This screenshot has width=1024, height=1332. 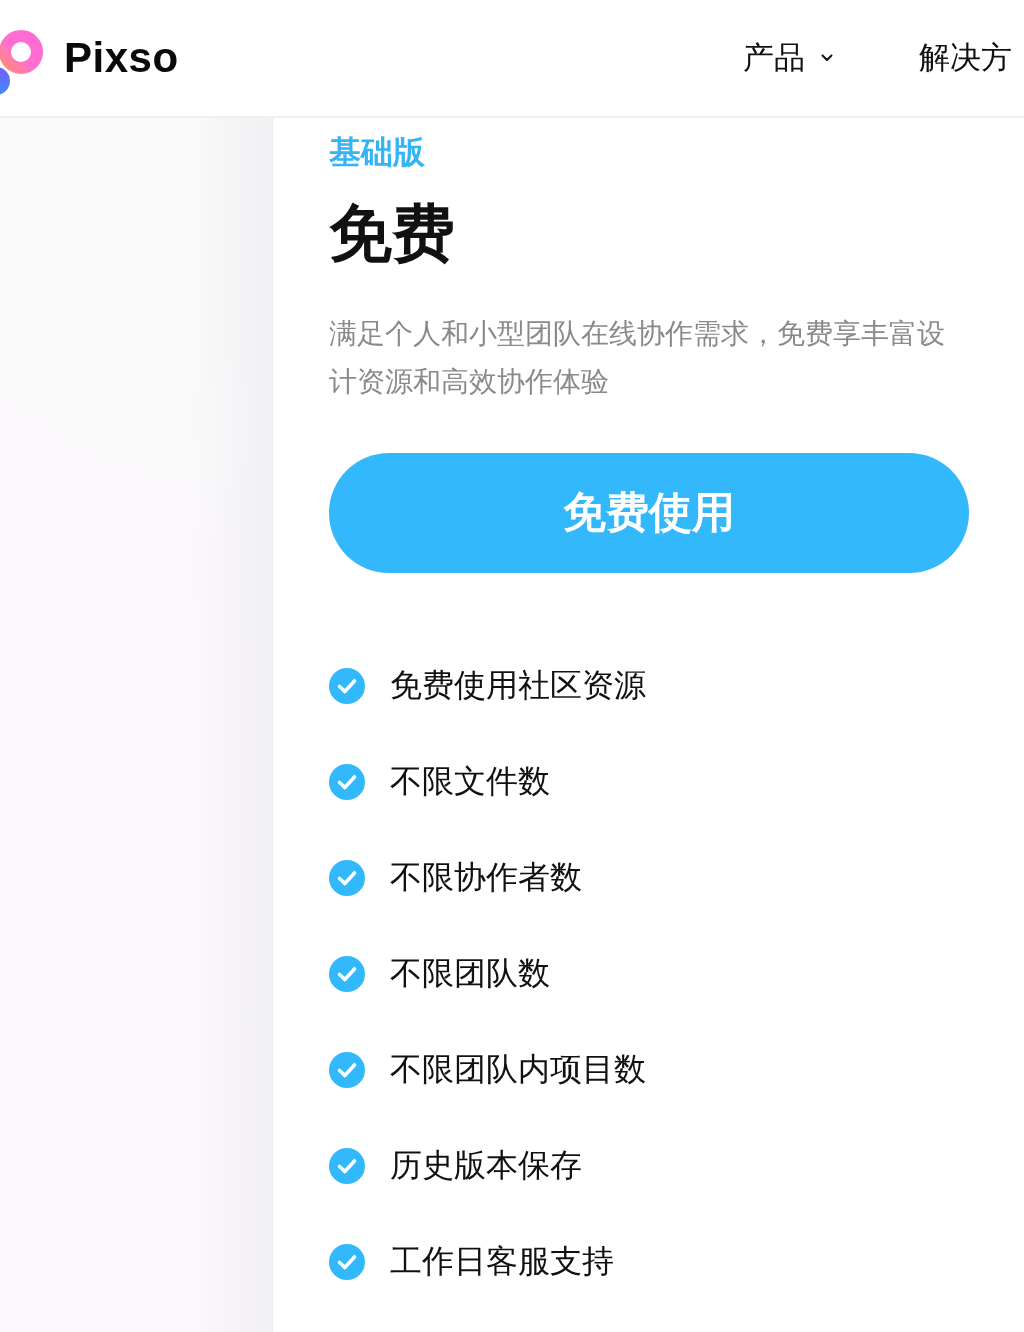 I want to click on nav-link: 产品, so click(x=788, y=58).